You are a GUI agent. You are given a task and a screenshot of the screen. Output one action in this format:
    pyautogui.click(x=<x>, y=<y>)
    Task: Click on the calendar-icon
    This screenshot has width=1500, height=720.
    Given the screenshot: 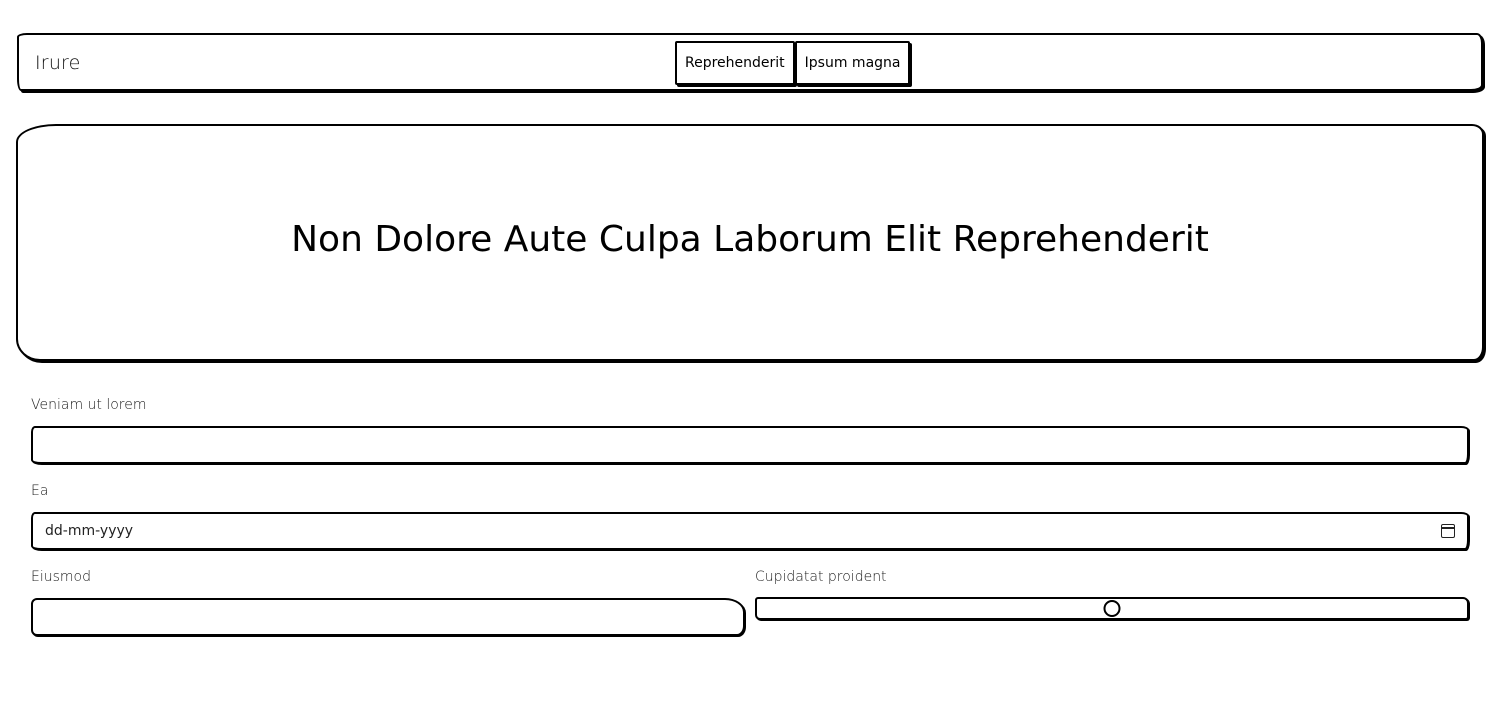 What is the action you would take?
    pyautogui.click(x=1448, y=531)
    